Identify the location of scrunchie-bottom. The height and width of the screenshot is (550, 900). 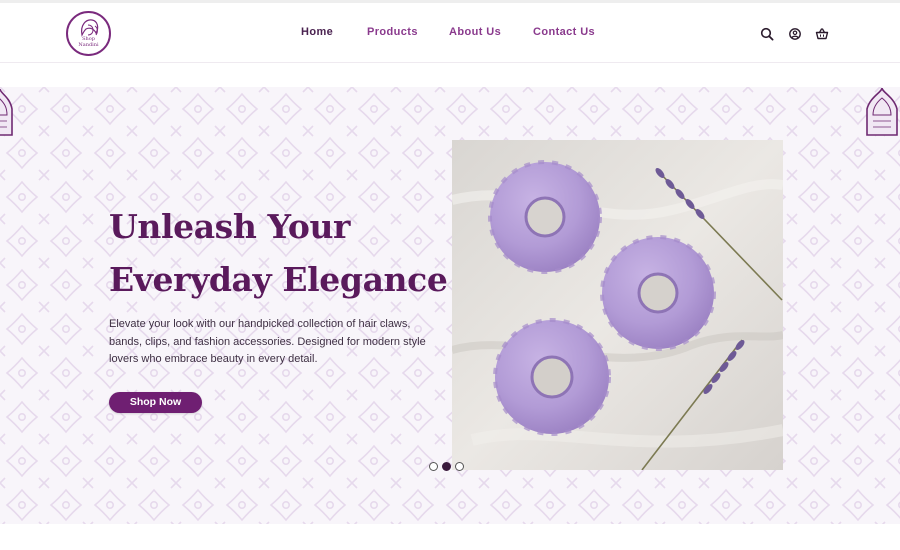
(552, 377).